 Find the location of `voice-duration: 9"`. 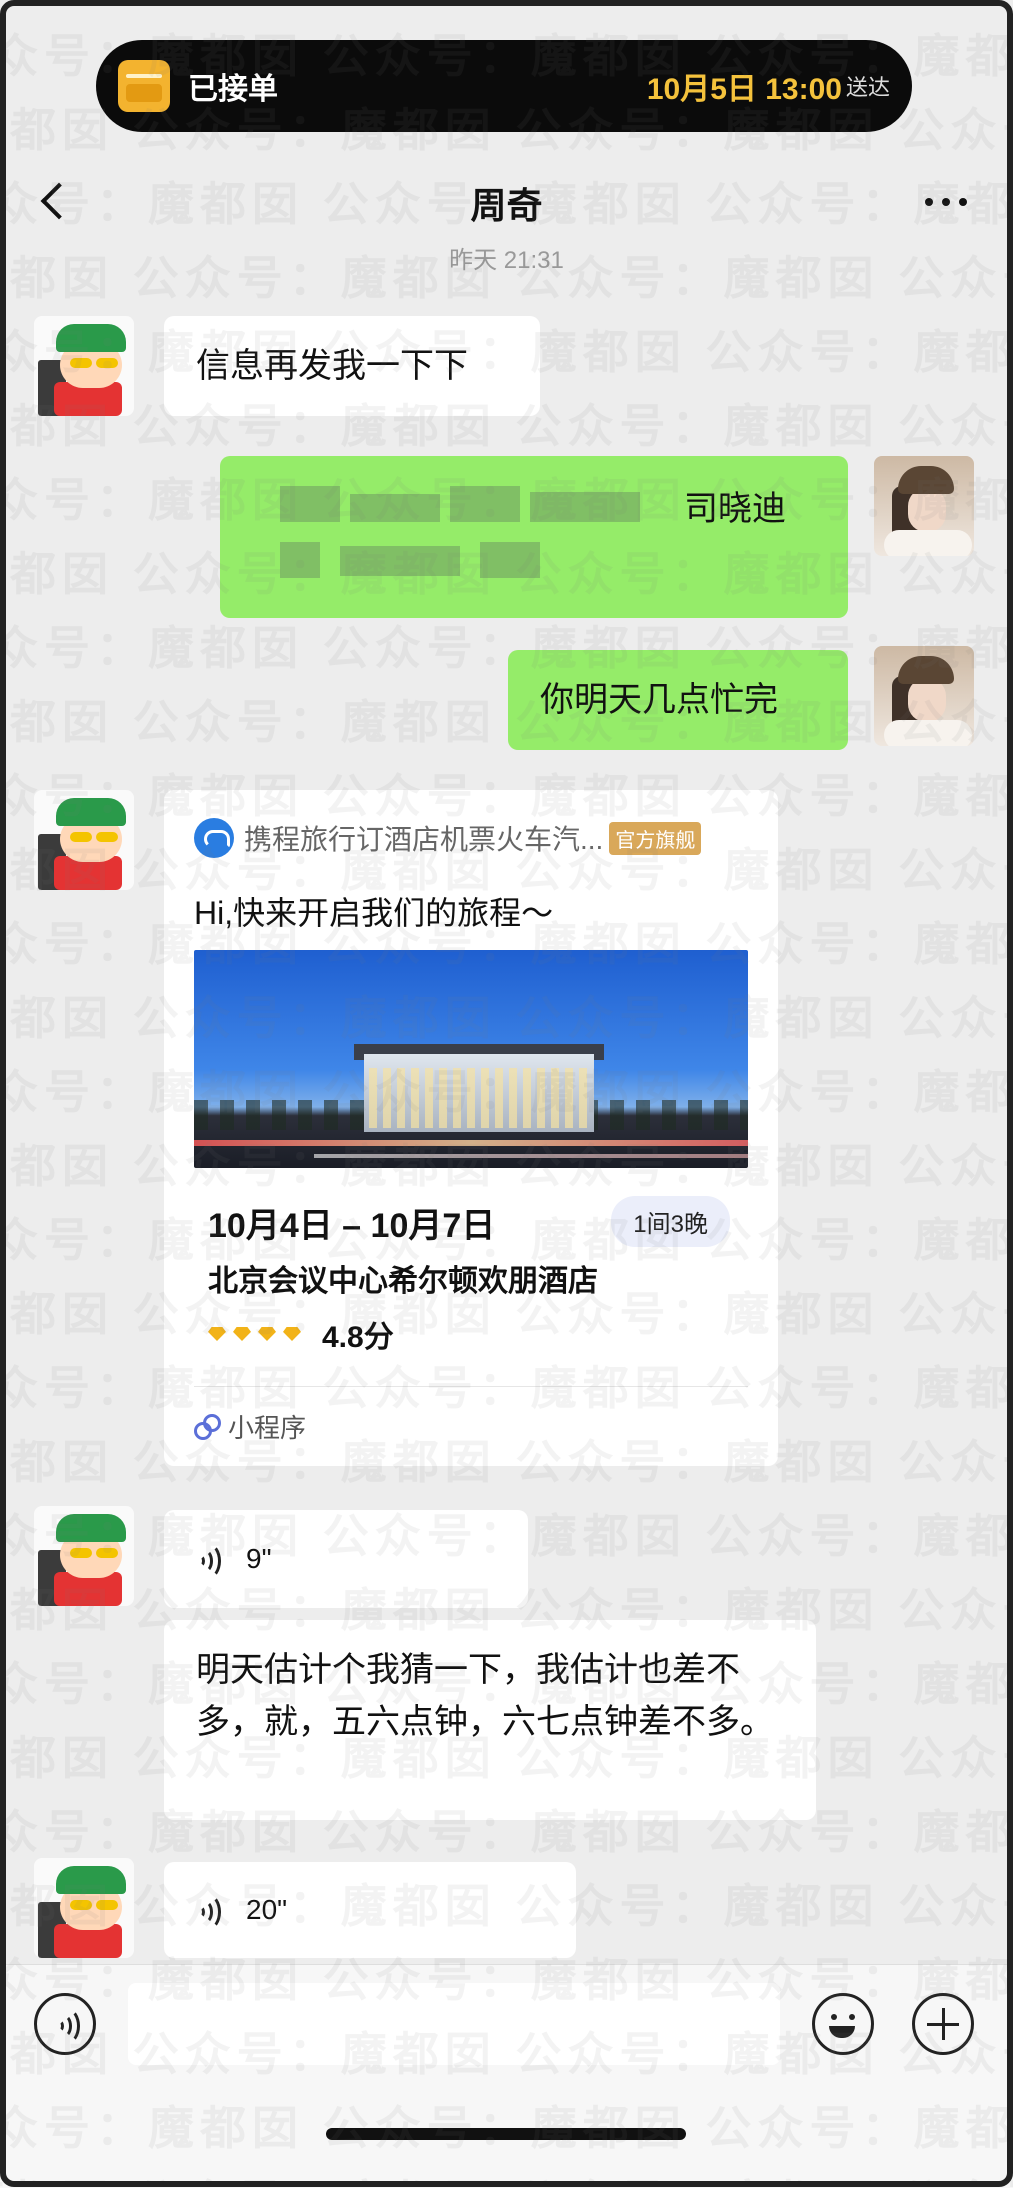

voice-duration: 9" is located at coordinates (259, 1558).